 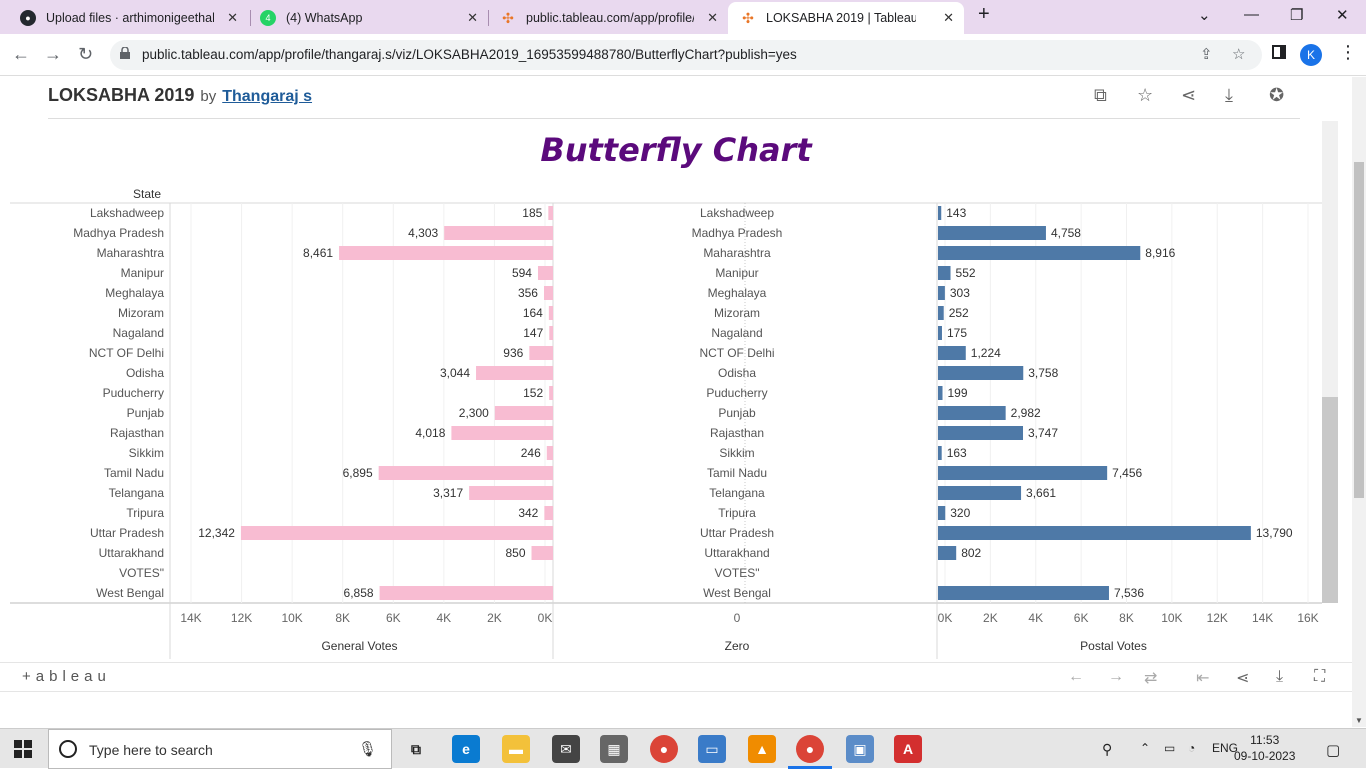 I want to click on maximize-icon: ❐, so click(x=1296, y=15).